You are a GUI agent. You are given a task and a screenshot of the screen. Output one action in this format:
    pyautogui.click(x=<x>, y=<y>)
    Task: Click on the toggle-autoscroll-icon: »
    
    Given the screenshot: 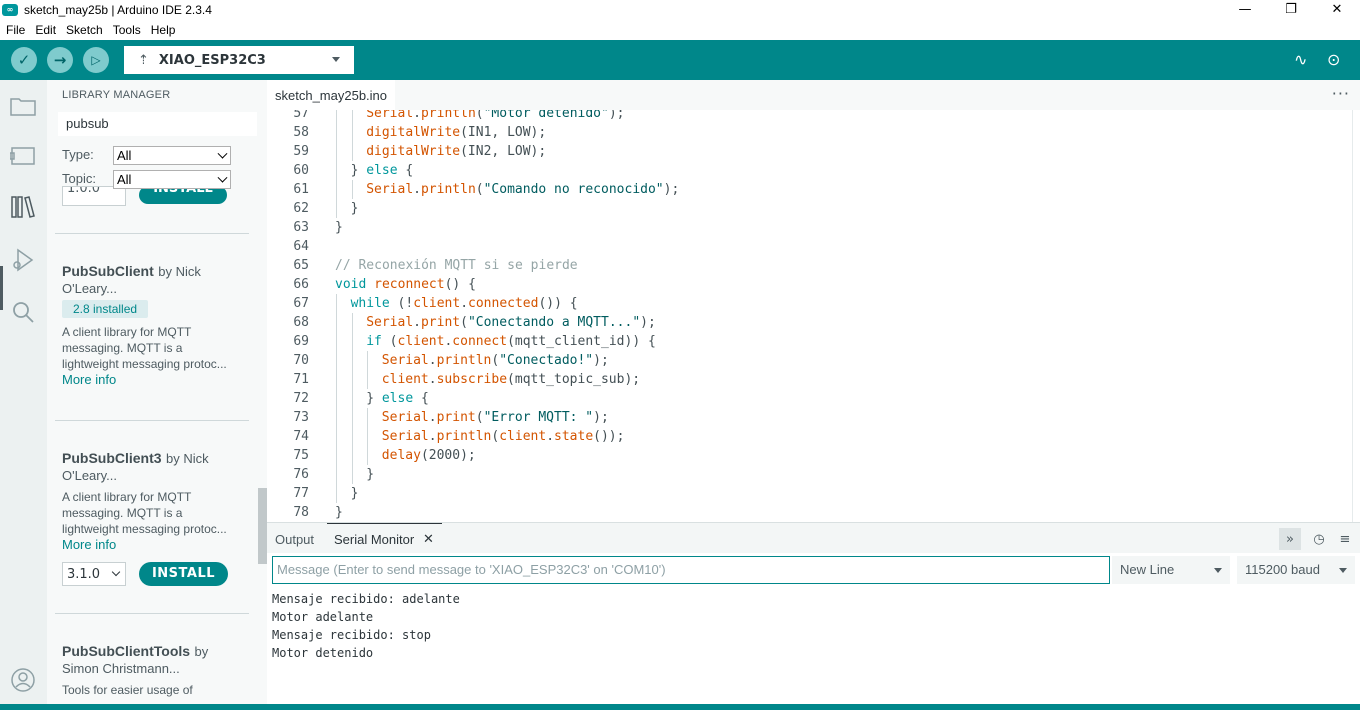 What is the action you would take?
    pyautogui.click(x=1290, y=539)
    